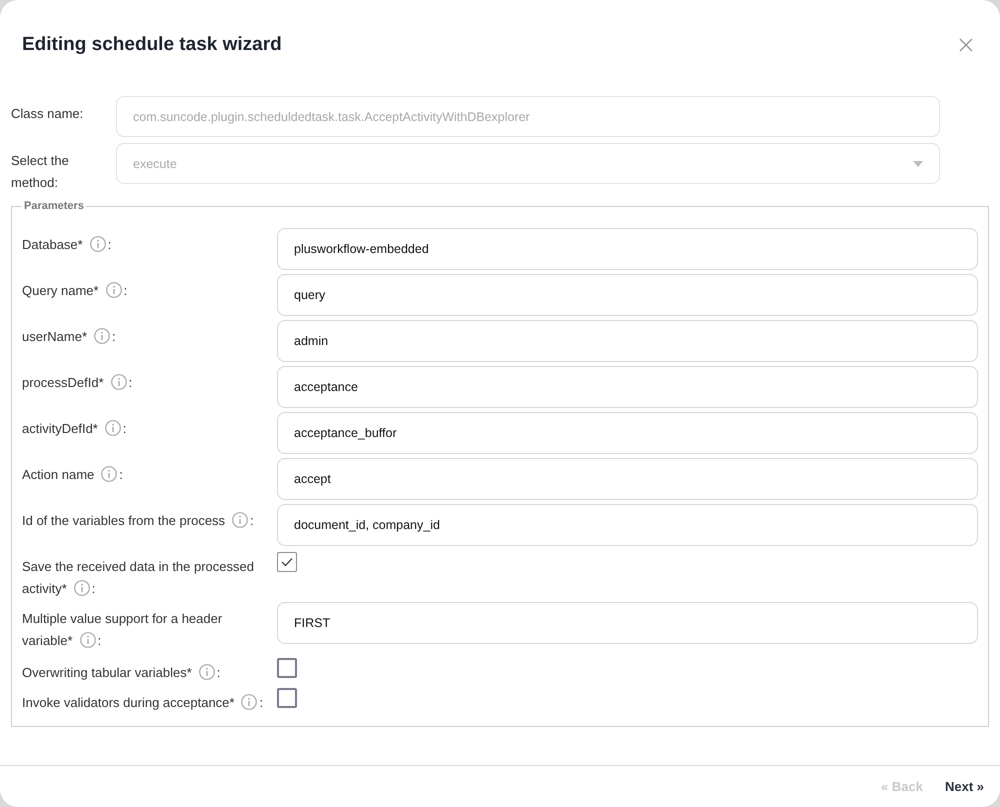 Image resolution: width=1000 pixels, height=807 pixels. I want to click on parameter-label: Database* :, so click(67, 244).